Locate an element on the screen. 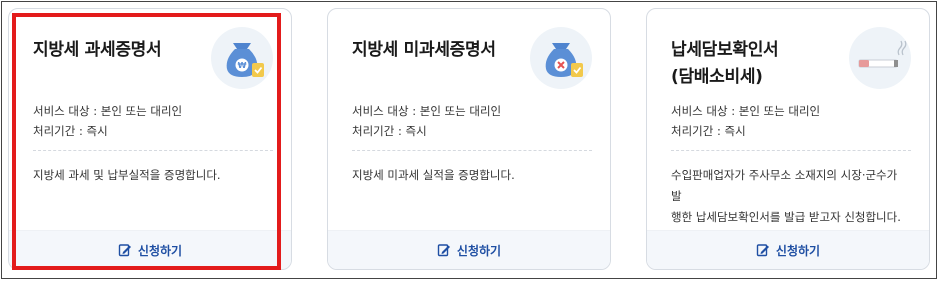 The image size is (940, 282). card-title: 지방세 과세증명서 is located at coordinates (97, 50).